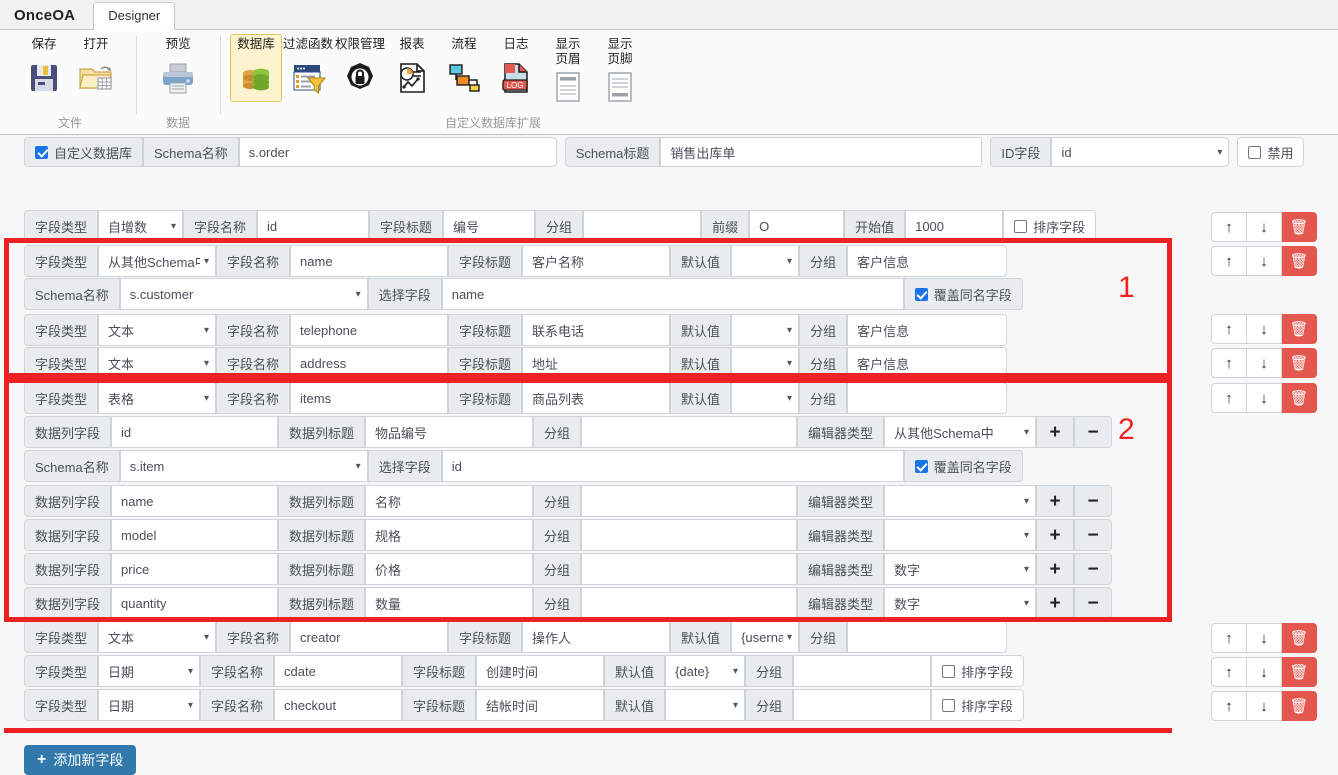  Describe the element at coordinates (797, 226) in the screenshot. I see `prefix-input: O` at that location.